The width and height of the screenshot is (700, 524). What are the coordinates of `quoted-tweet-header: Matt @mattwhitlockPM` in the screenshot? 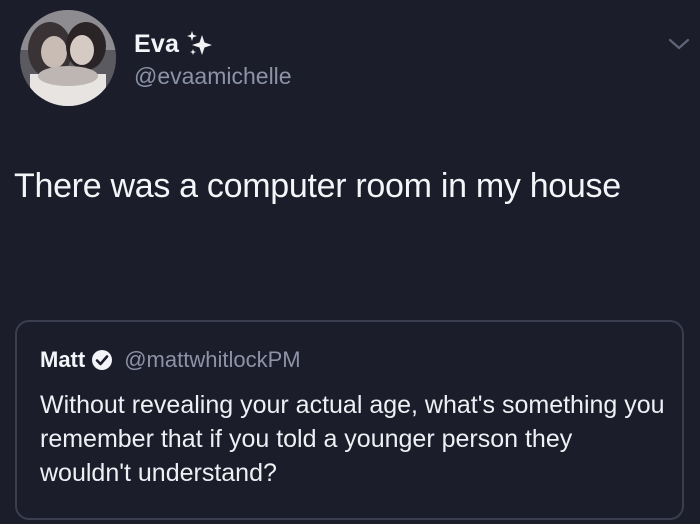 It's located at (170, 360).